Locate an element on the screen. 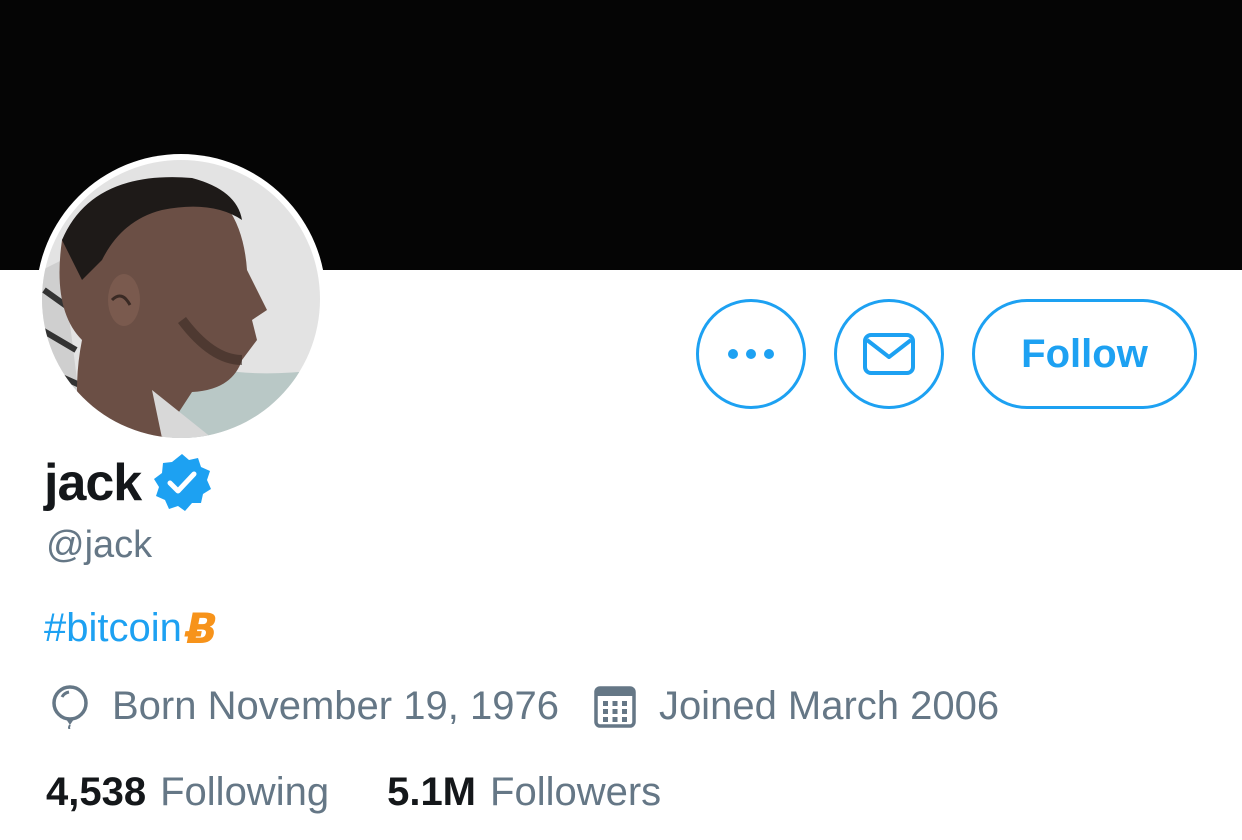  balloon-icon is located at coordinates (70, 706).